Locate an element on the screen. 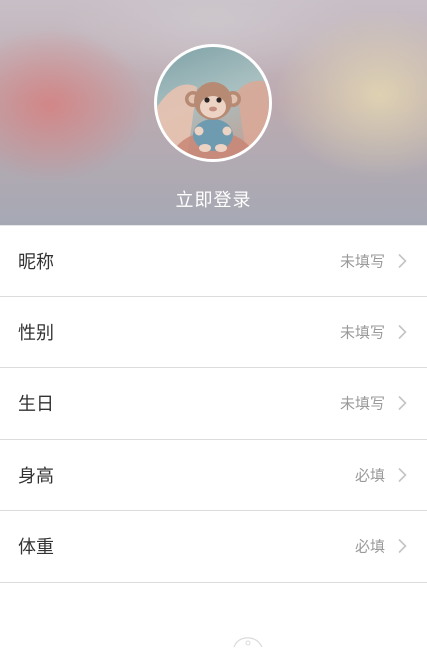 Image resolution: width=427 pixels, height=651 pixels. login-link: 立即登录 is located at coordinates (213, 199).